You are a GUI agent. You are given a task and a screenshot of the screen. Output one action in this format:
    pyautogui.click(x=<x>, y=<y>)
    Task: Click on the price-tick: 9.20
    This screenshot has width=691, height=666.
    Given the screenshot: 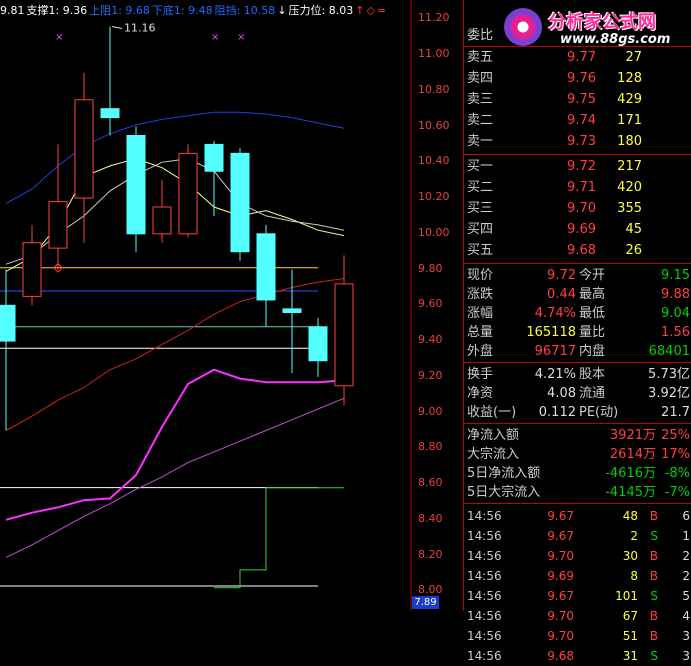 What is the action you would take?
    pyautogui.click(x=430, y=375)
    